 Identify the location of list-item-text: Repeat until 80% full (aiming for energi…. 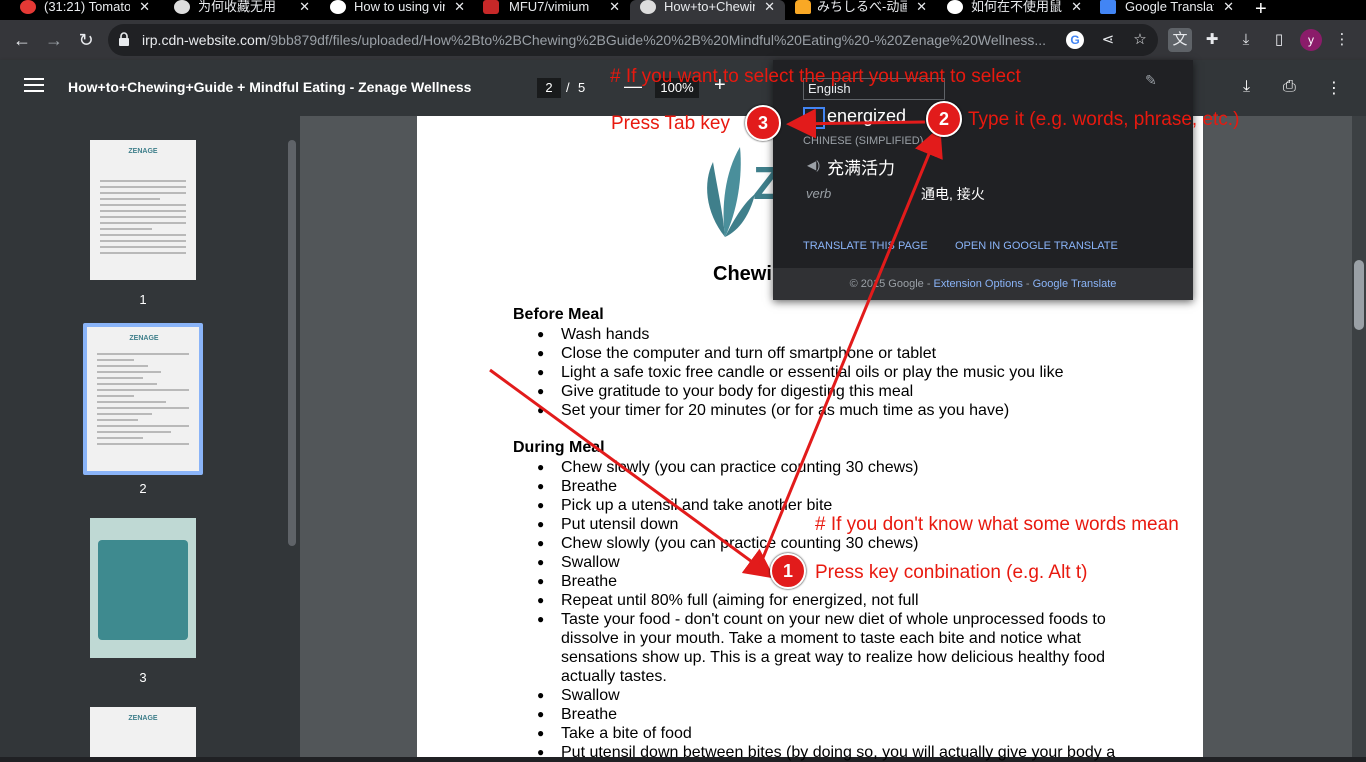
(740, 600).